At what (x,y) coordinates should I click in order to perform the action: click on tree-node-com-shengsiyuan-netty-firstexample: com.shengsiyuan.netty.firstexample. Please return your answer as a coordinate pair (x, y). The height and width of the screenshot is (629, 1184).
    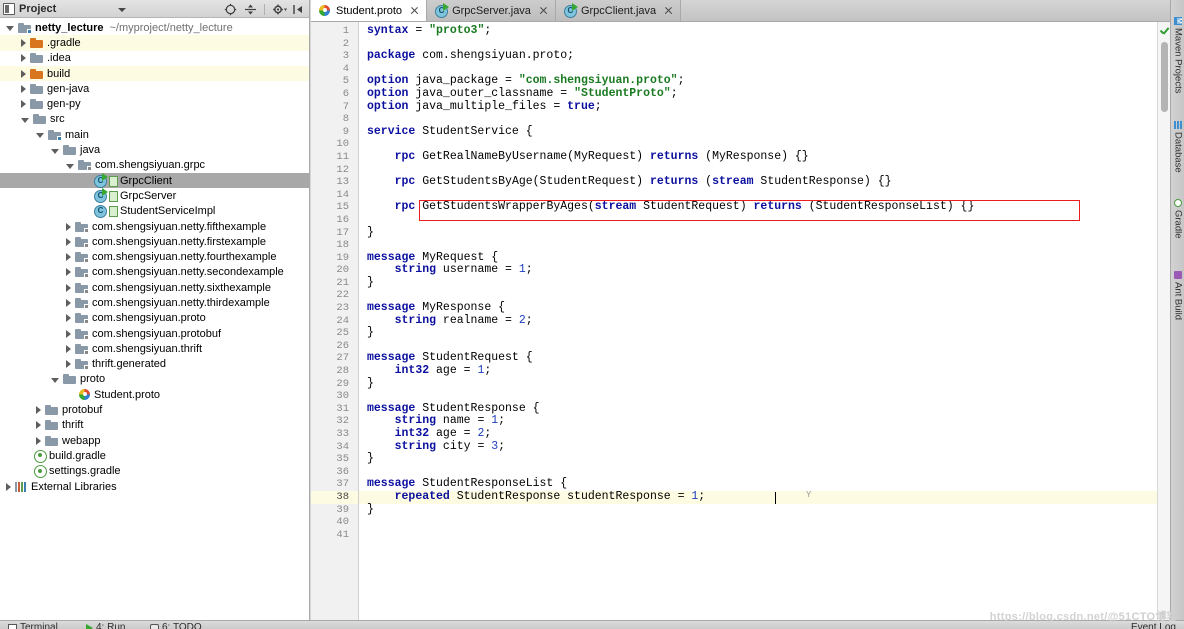
    Looking at the image, I should click on (154, 241).